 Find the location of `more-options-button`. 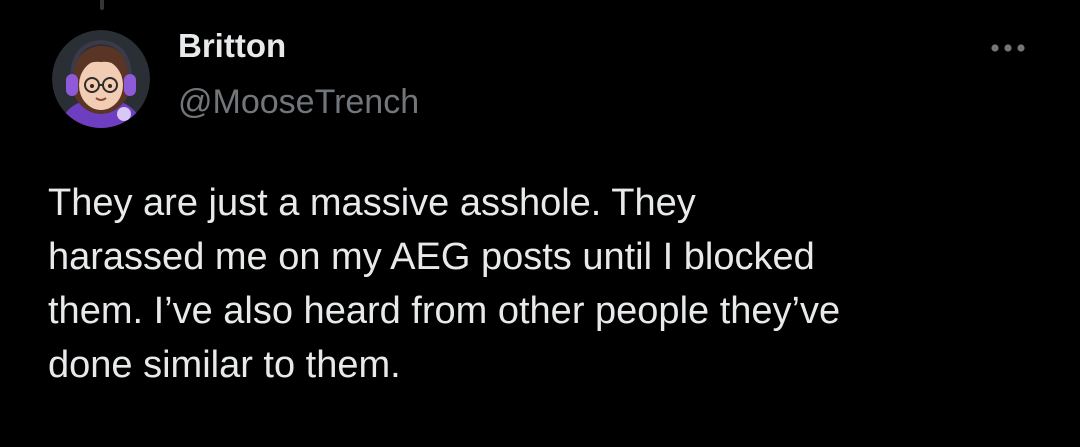

more-options-button is located at coordinates (1008, 48).